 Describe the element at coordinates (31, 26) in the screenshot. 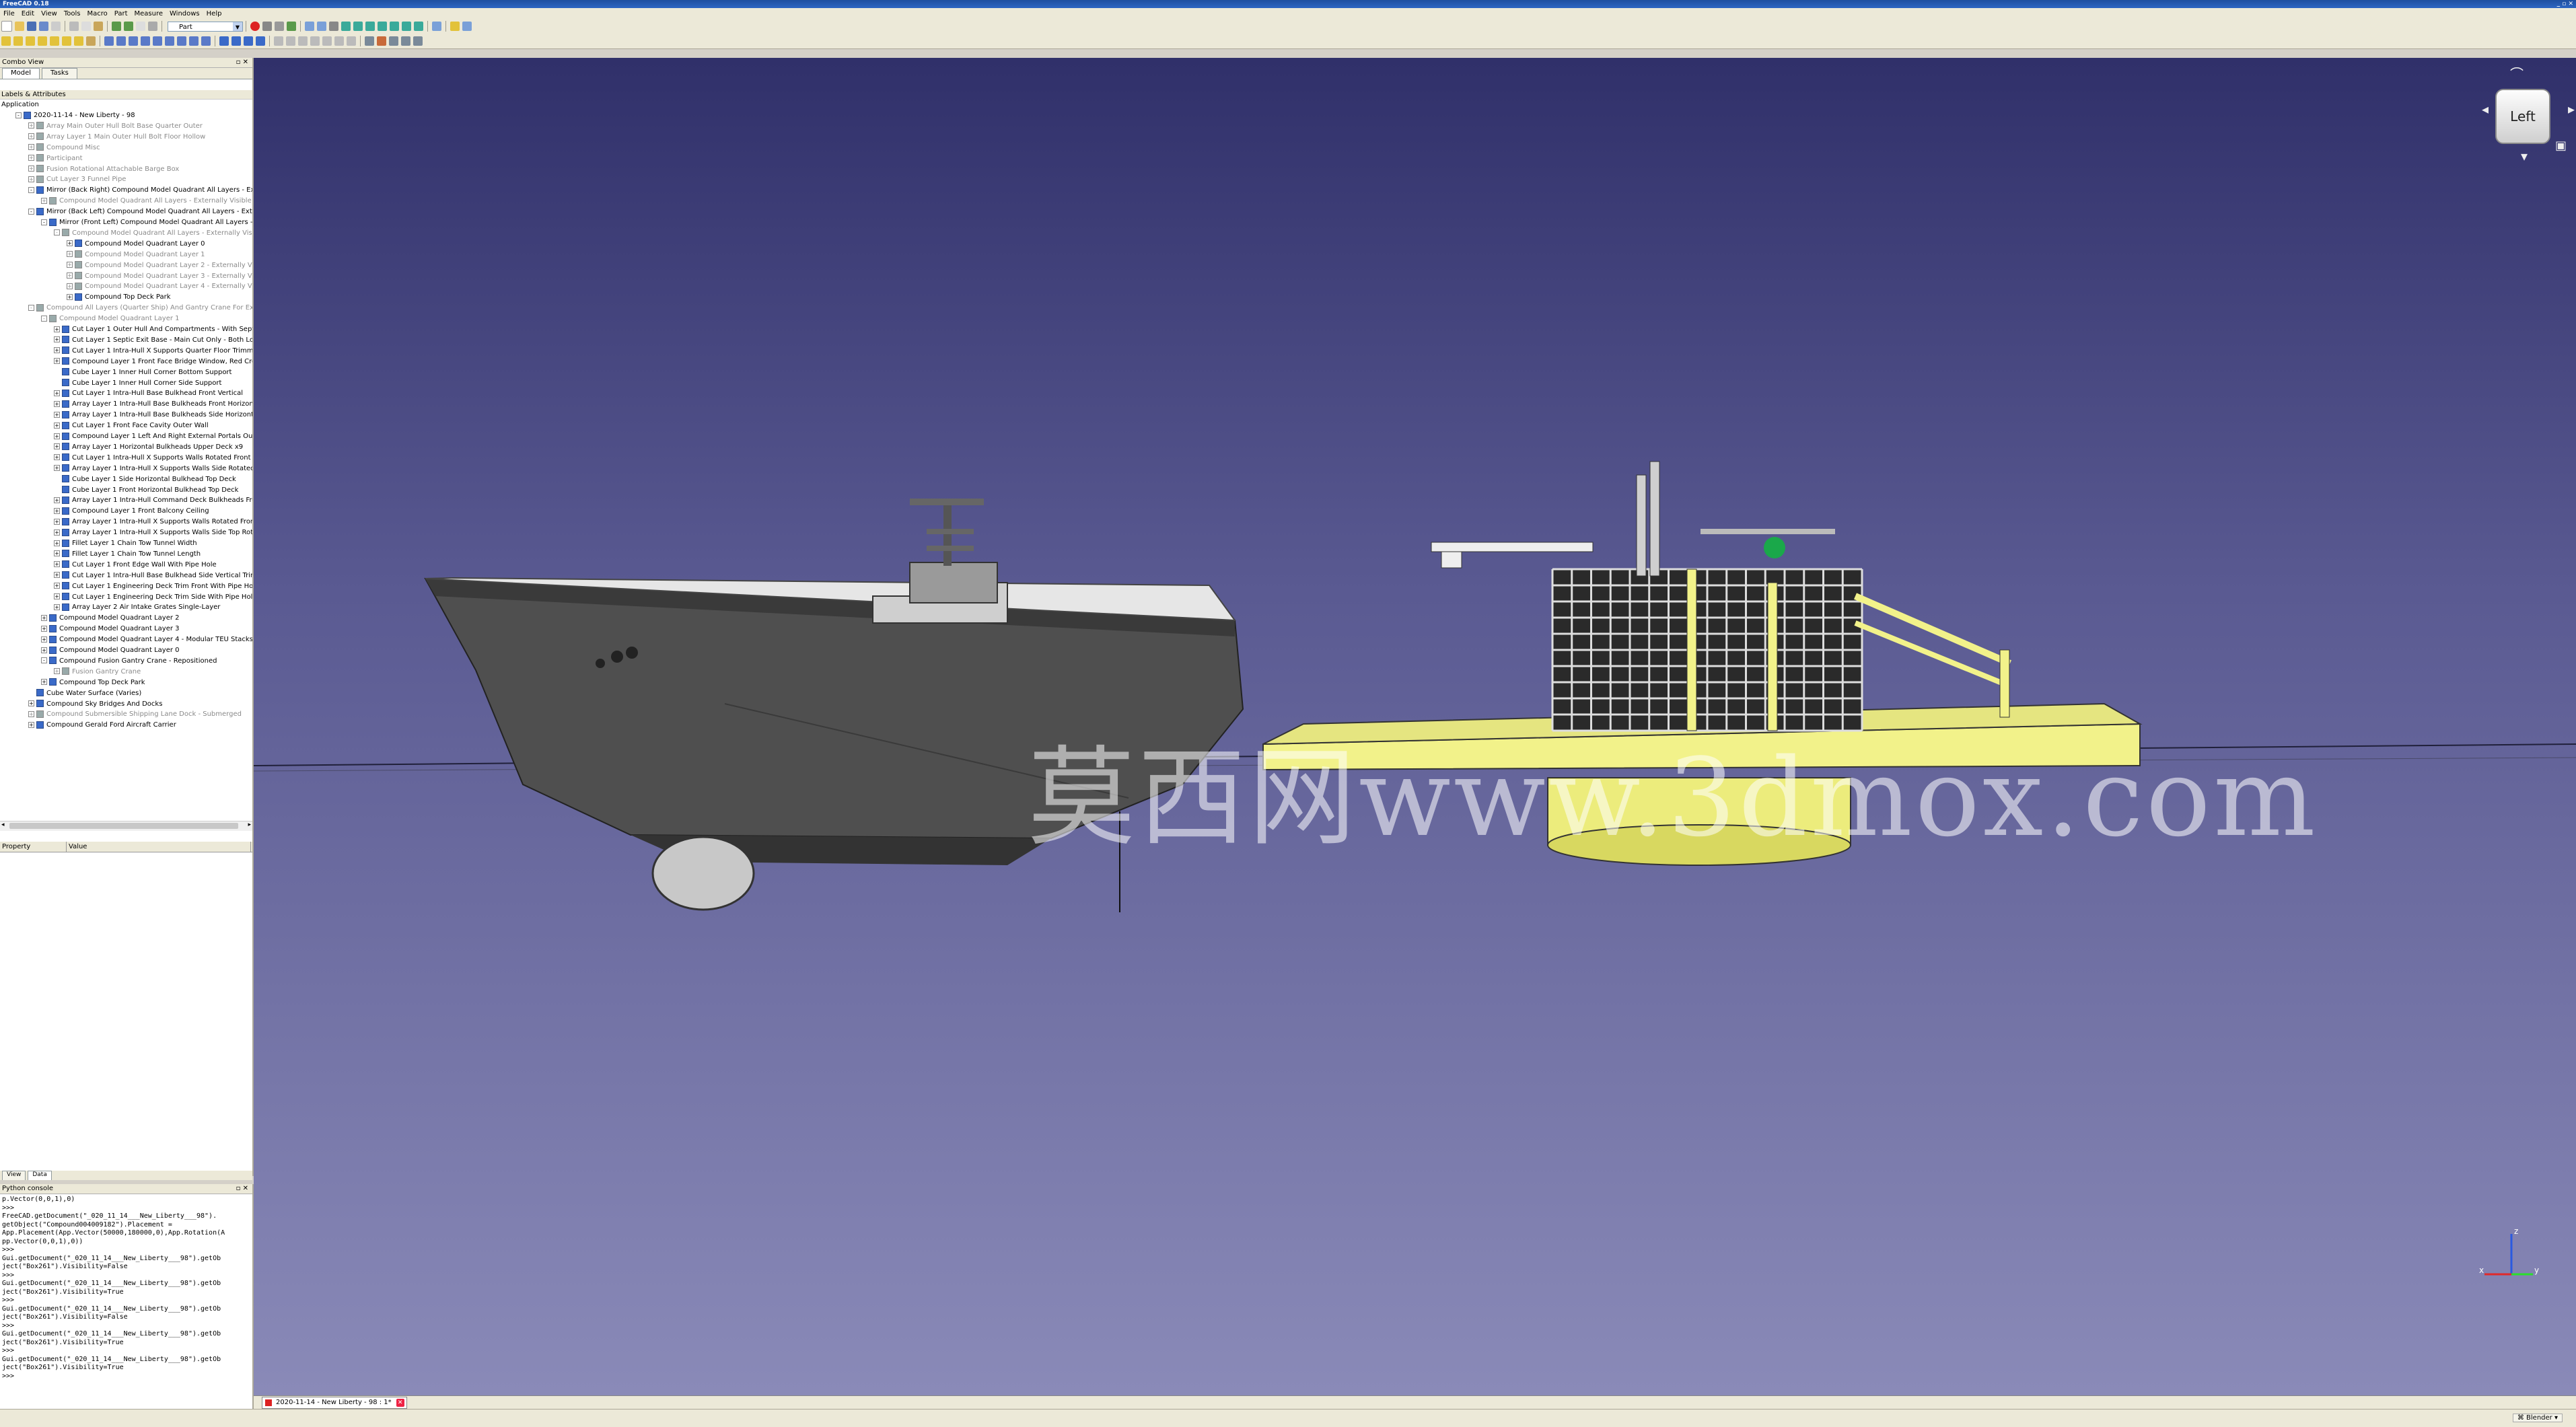

I see `save-icon` at that location.